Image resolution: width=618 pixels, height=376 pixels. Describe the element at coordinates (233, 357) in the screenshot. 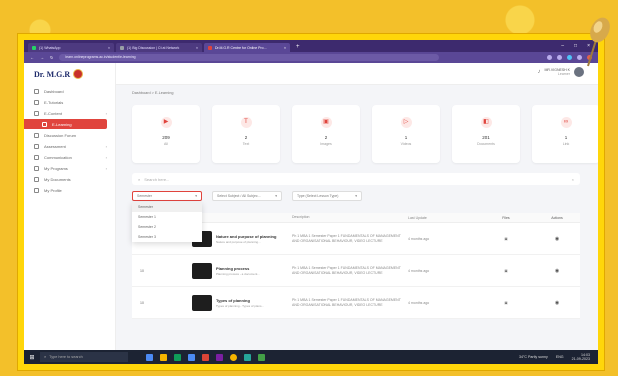

I see `chrome-icon` at that location.